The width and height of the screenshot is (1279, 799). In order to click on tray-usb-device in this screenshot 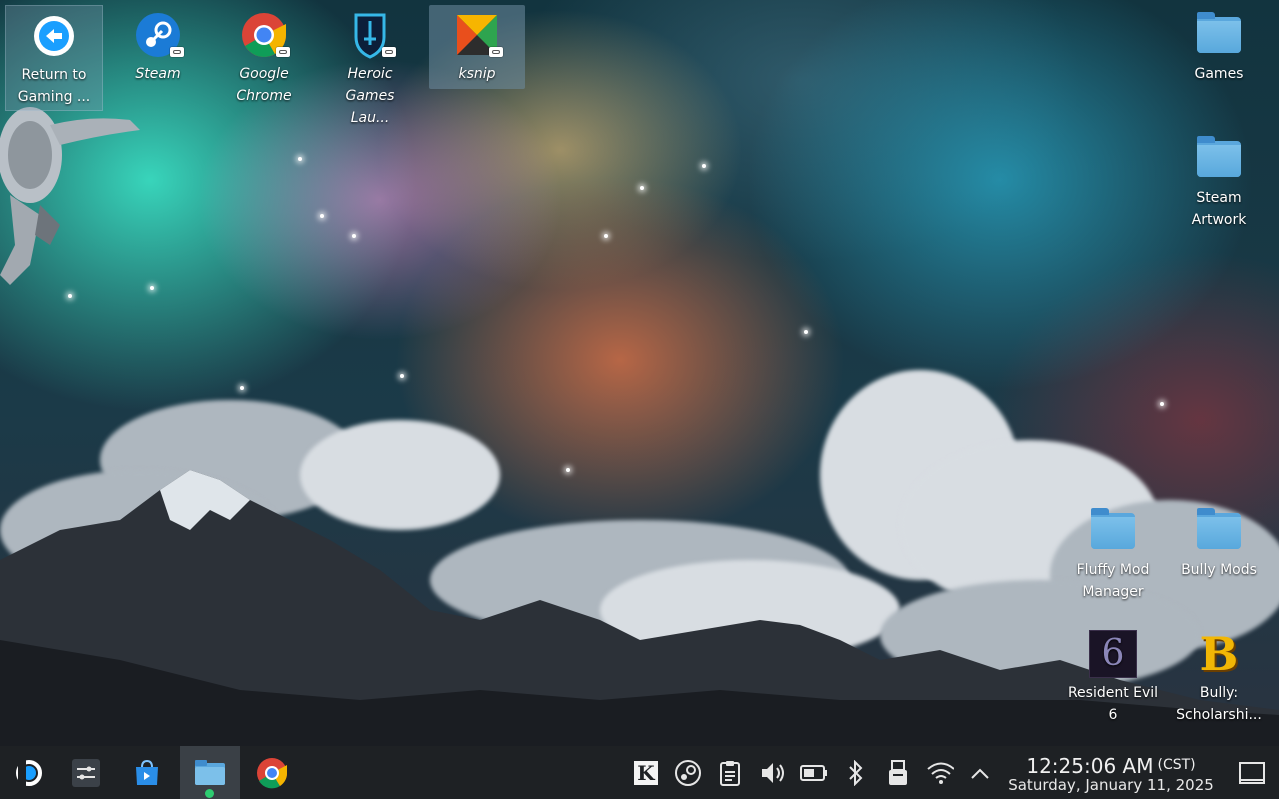, I will do `click(898, 773)`.